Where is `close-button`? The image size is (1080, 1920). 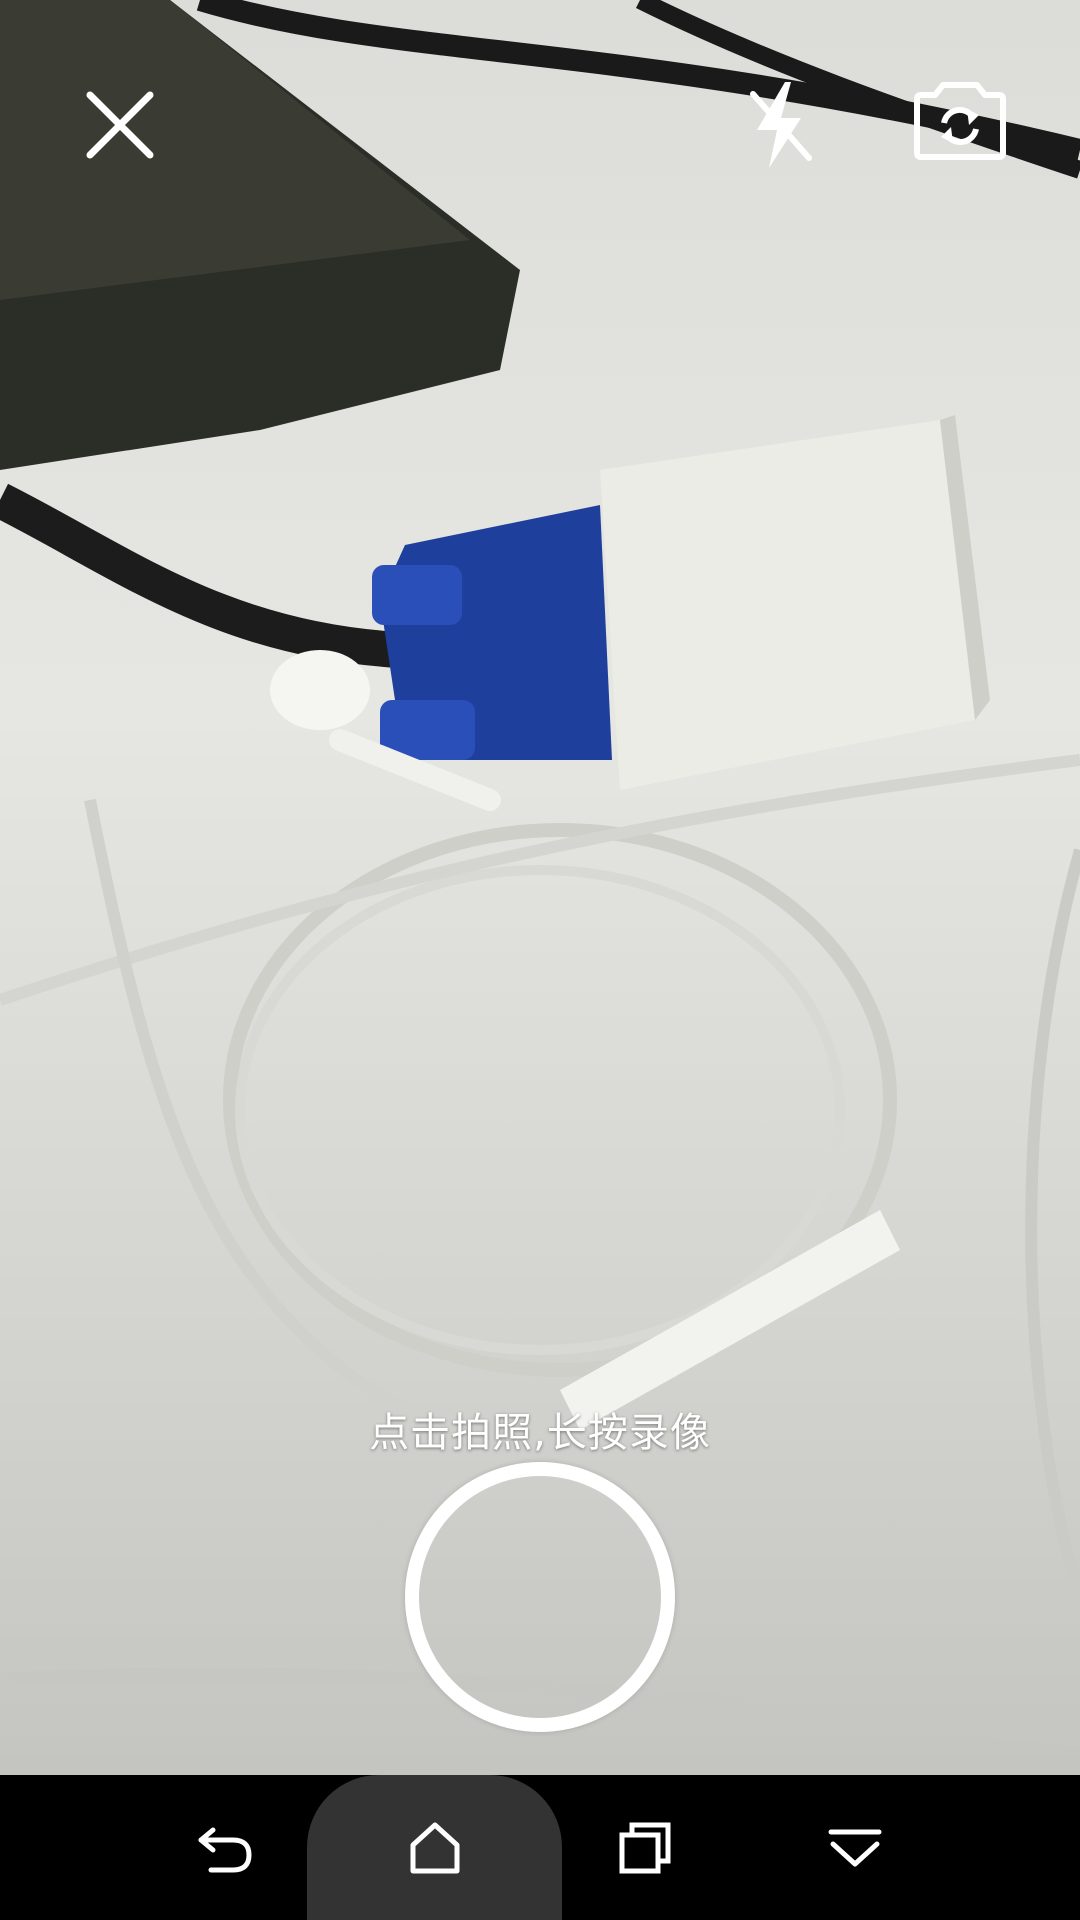 close-button is located at coordinates (120, 125).